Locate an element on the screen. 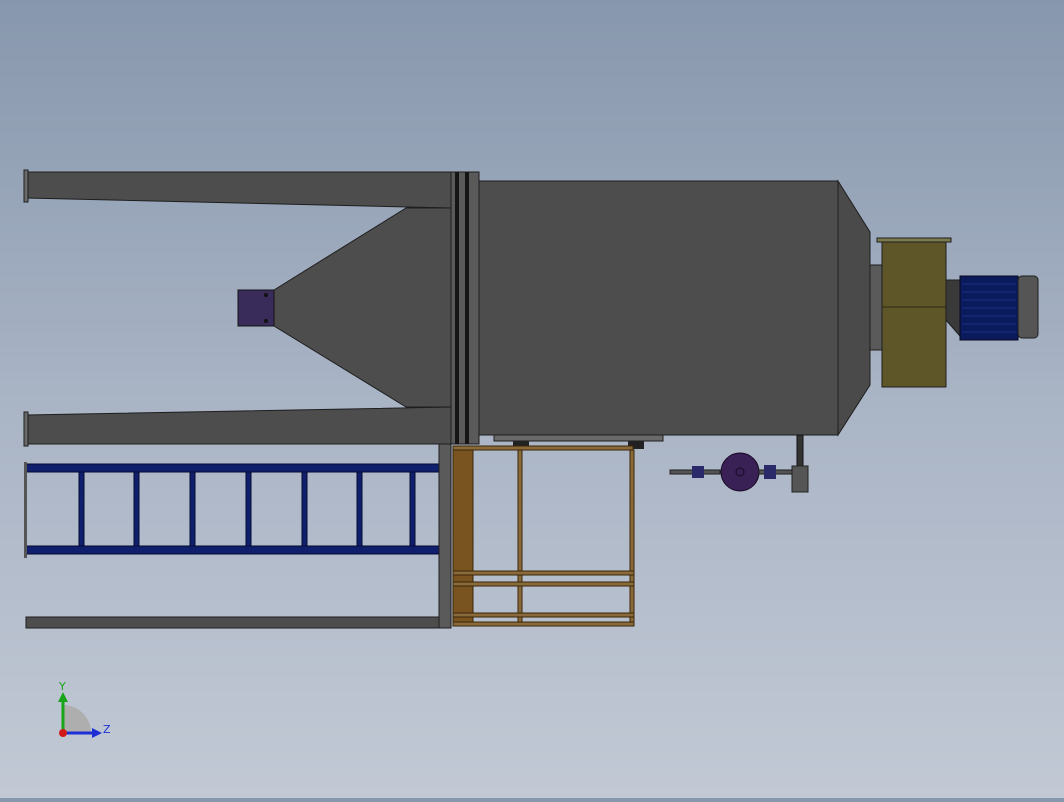 The width and height of the screenshot is (1064, 802). ladder-bottom-rail is located at coordinates (236, 550).